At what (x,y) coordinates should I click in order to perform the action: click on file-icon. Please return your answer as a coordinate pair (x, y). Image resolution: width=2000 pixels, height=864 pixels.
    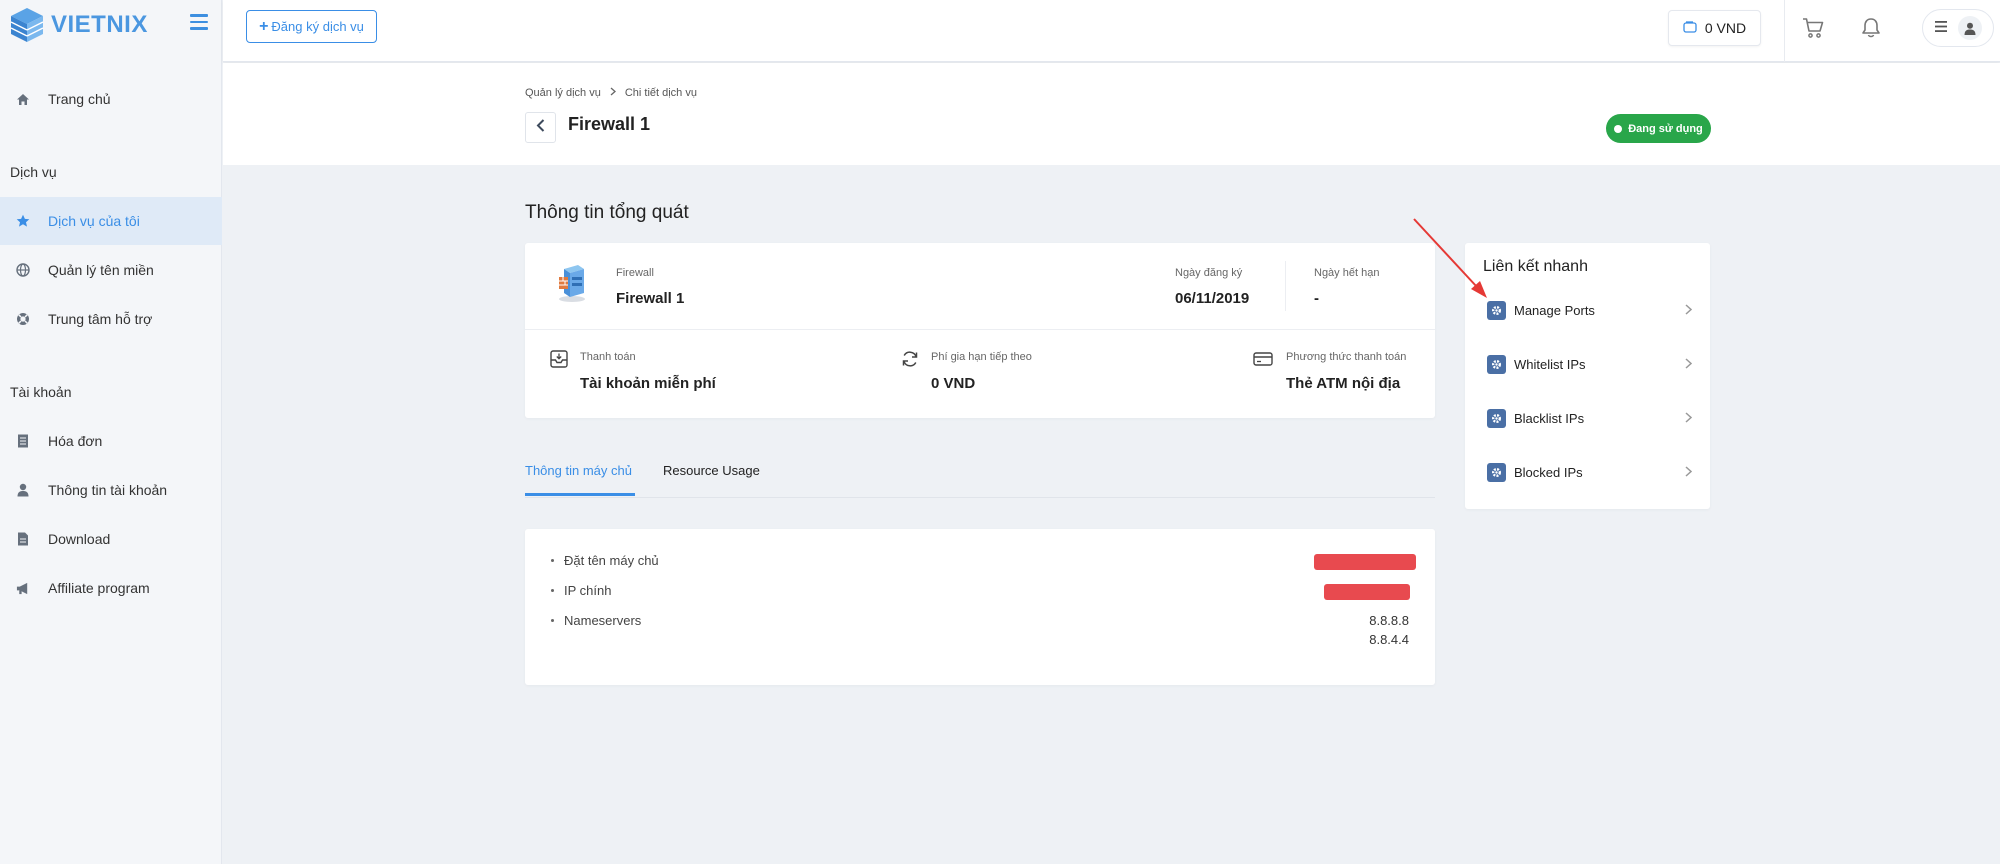
    Looking at the image, I should click on (23, 539).